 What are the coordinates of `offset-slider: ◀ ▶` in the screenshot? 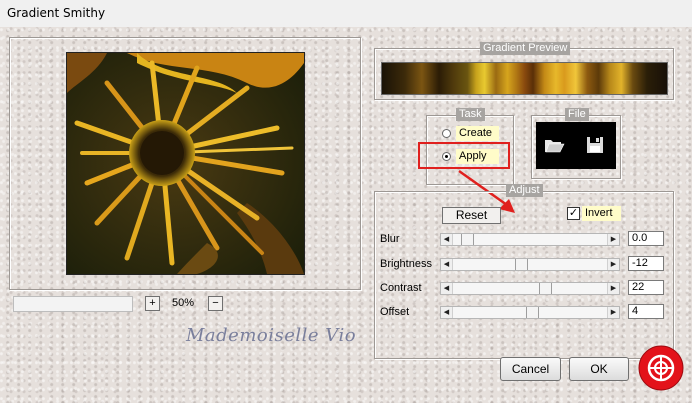 It's located at (530, 312).